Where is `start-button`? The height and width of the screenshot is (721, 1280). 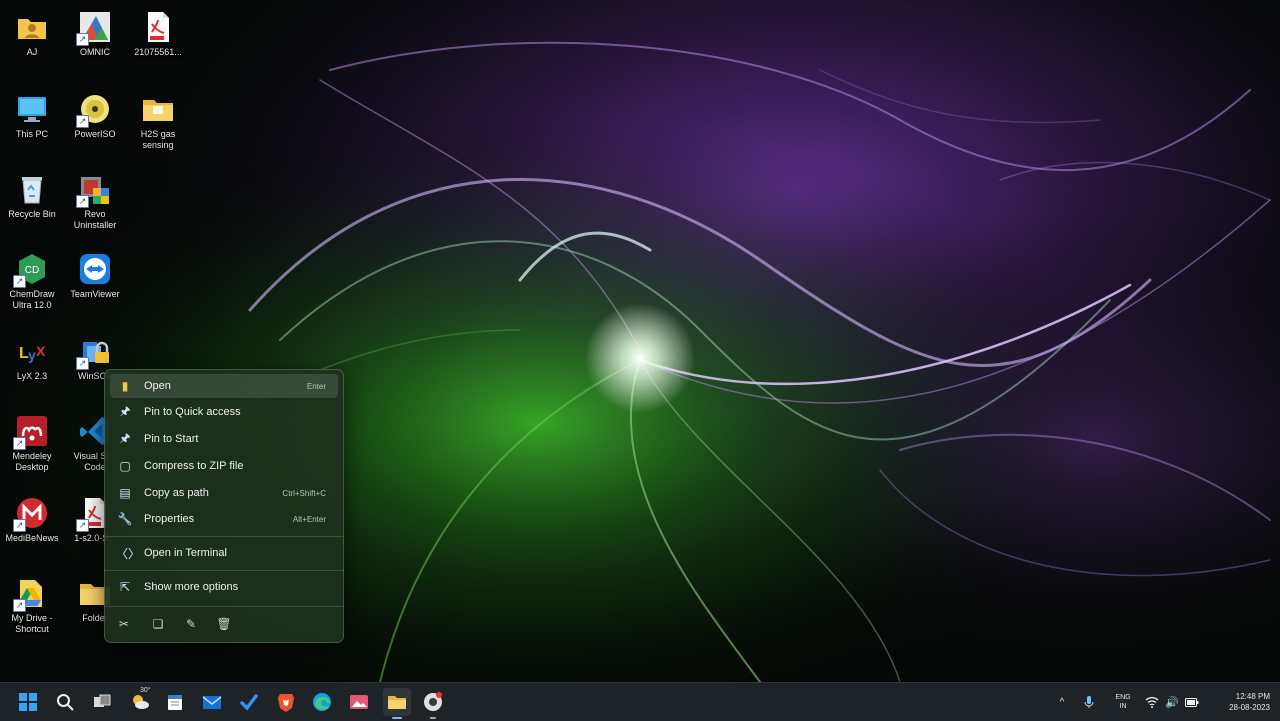 start-button is located at coordinates (28, 702).